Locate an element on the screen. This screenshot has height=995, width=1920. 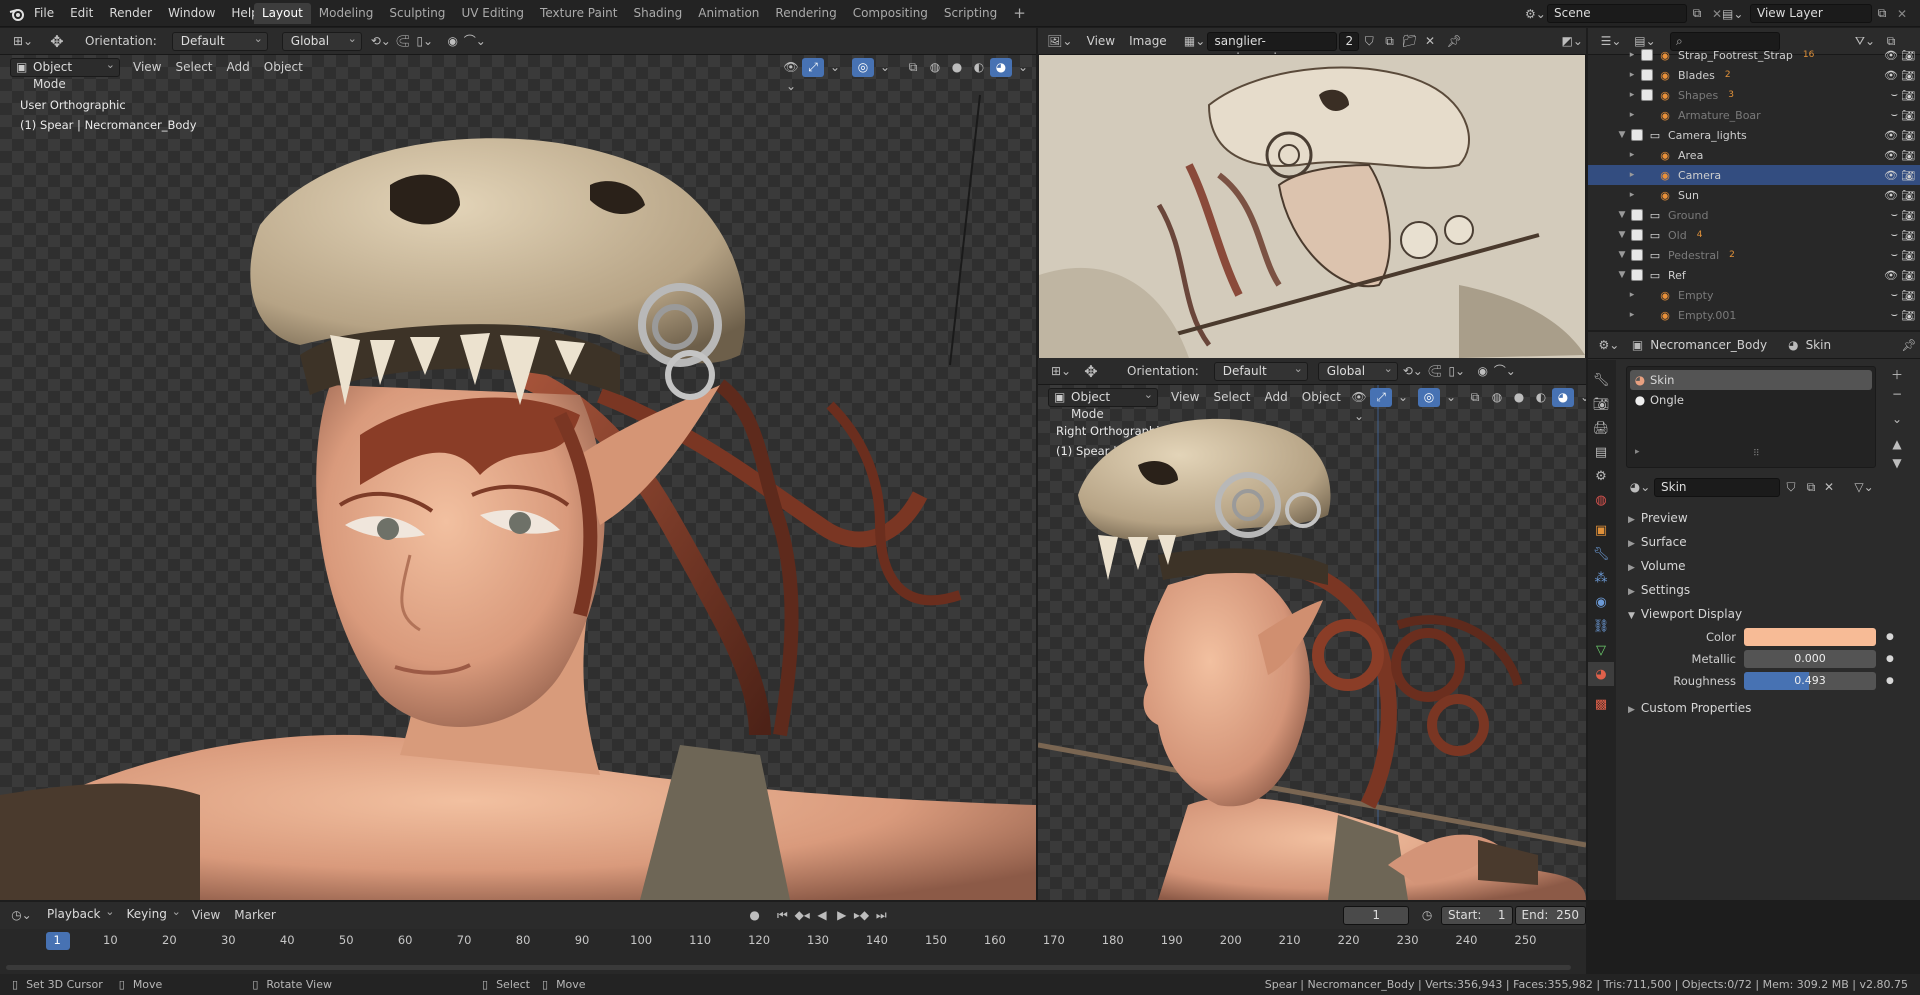
timeline-editor-type-icon: ◷⌄ is located at coordinates (21, 915).